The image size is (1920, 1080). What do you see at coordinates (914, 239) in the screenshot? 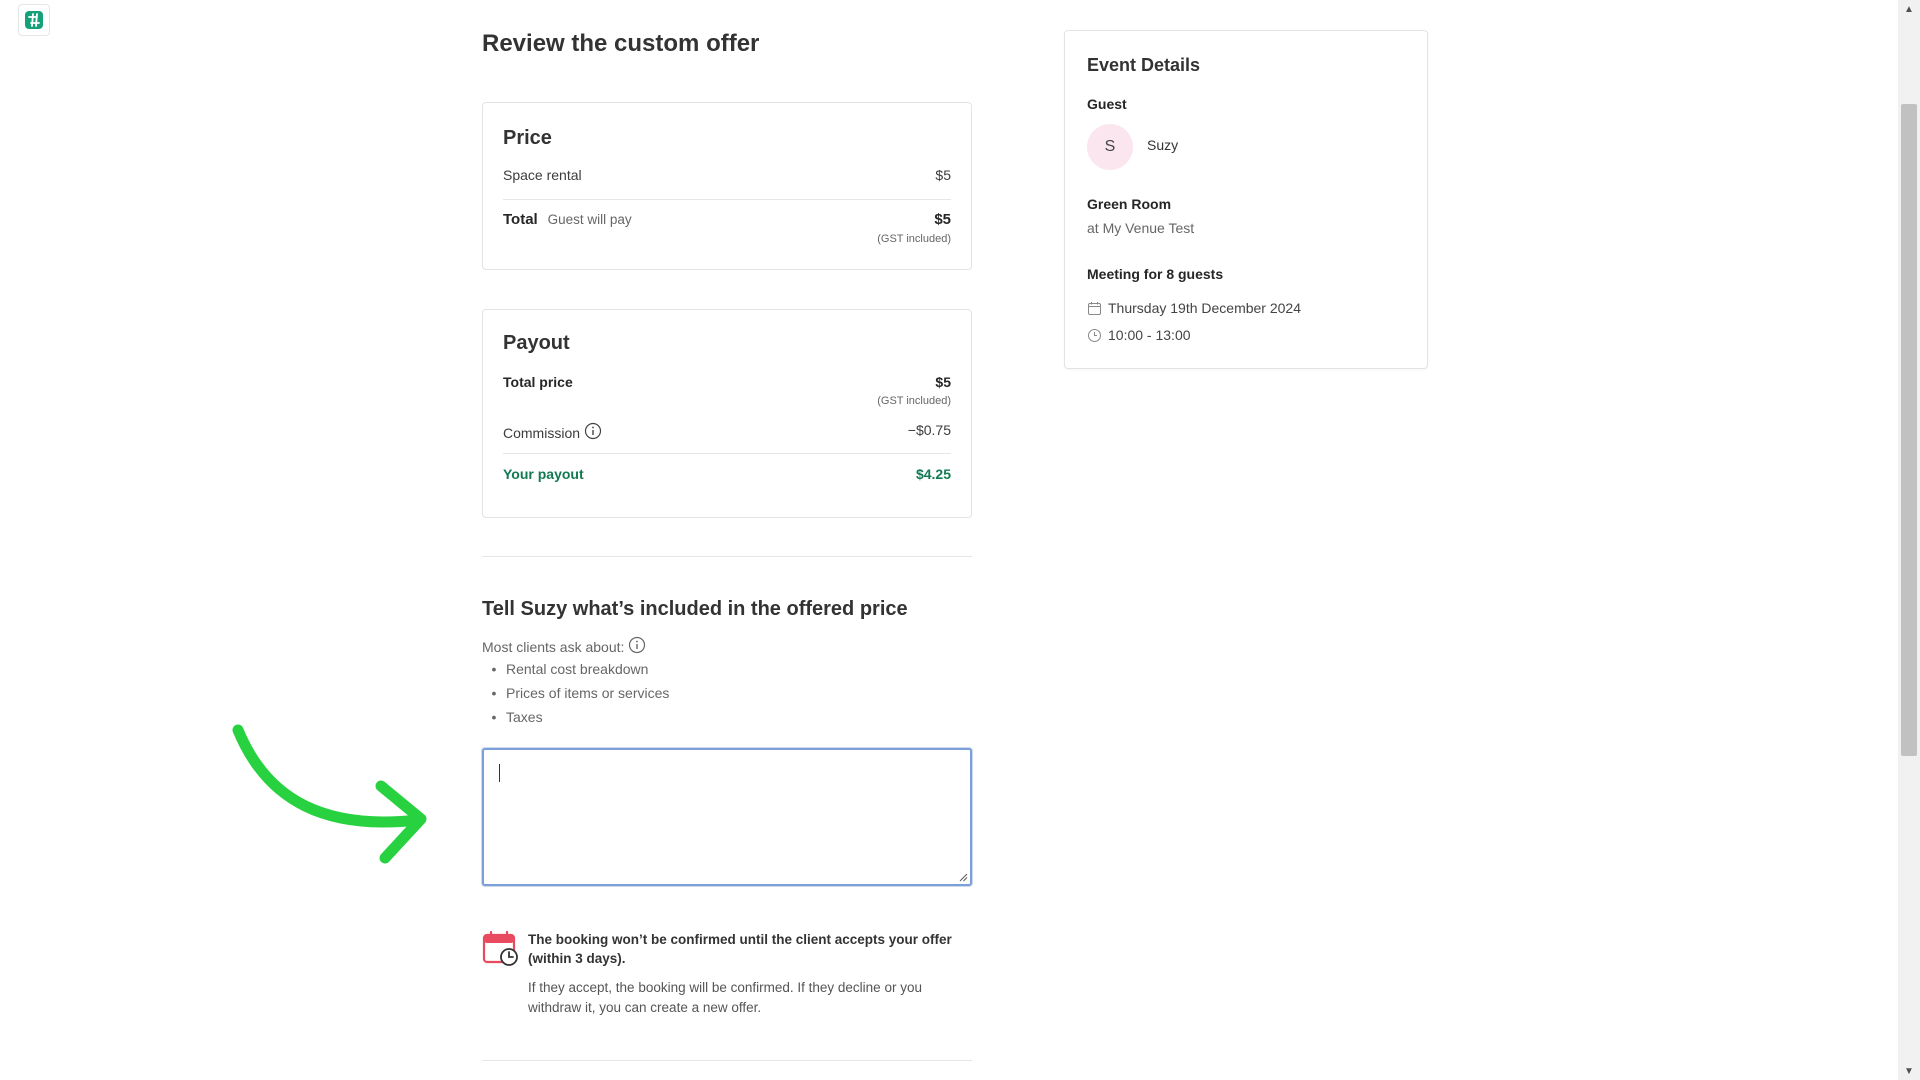
I see `total-tax-note: (GST included)` at bounding box center [914, 239].